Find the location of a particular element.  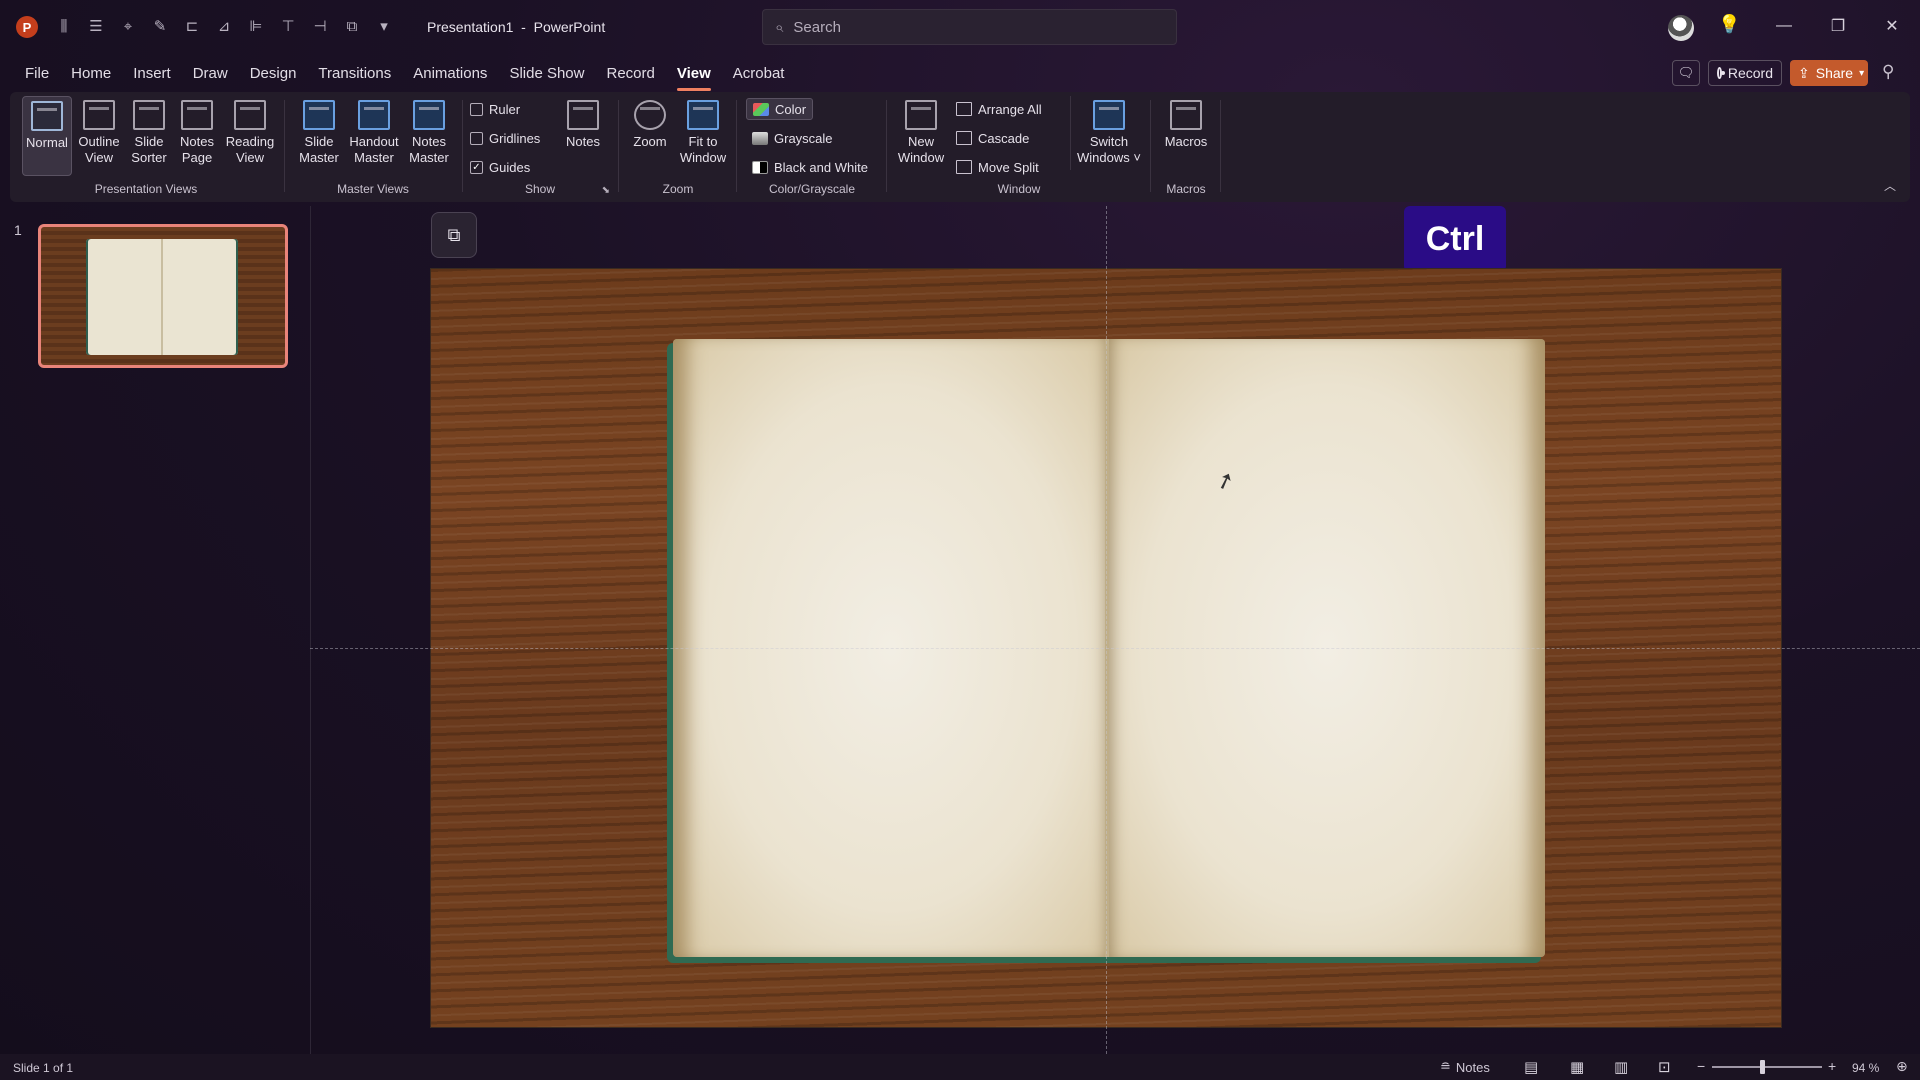

zoom-in-icon: + is located at coordinates (1832, 1066).